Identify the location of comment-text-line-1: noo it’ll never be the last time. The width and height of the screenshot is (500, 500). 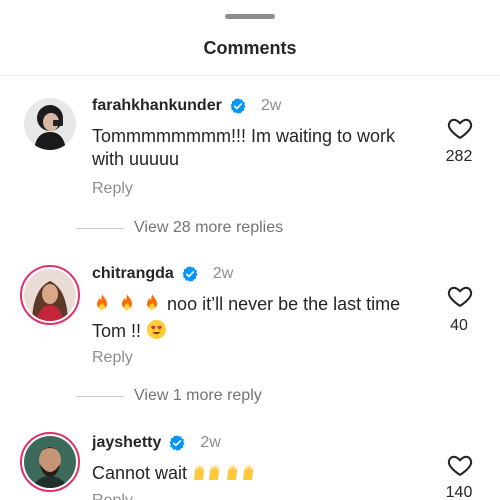
(284, 304).